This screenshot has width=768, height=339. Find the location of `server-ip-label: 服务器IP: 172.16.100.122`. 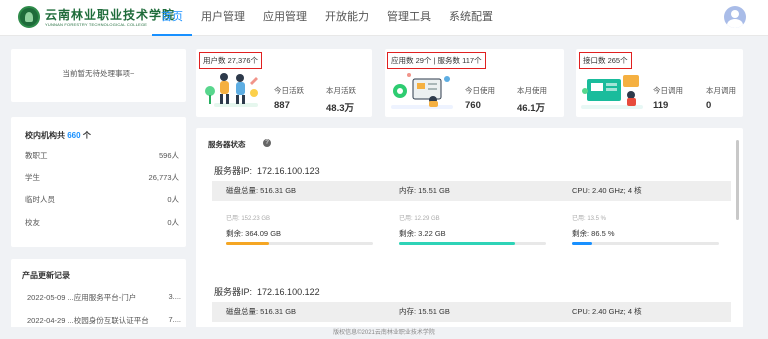

server-ip-label: 服务器IP: 172.16.100.122 is located at coordinates (267, 291).